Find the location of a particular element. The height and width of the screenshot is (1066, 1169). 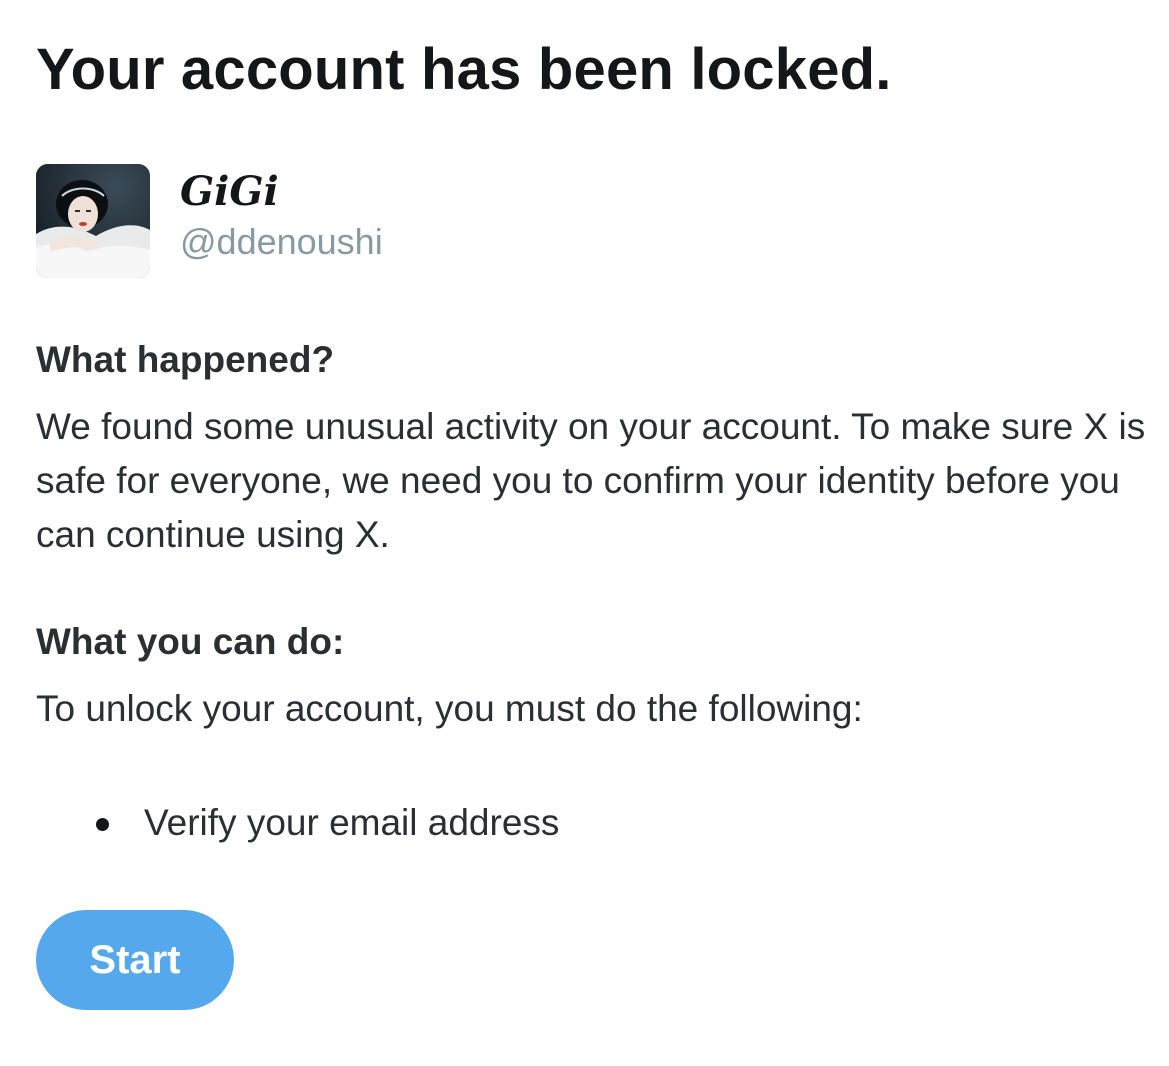

bullet-icon is located at coordinates (102, 824).